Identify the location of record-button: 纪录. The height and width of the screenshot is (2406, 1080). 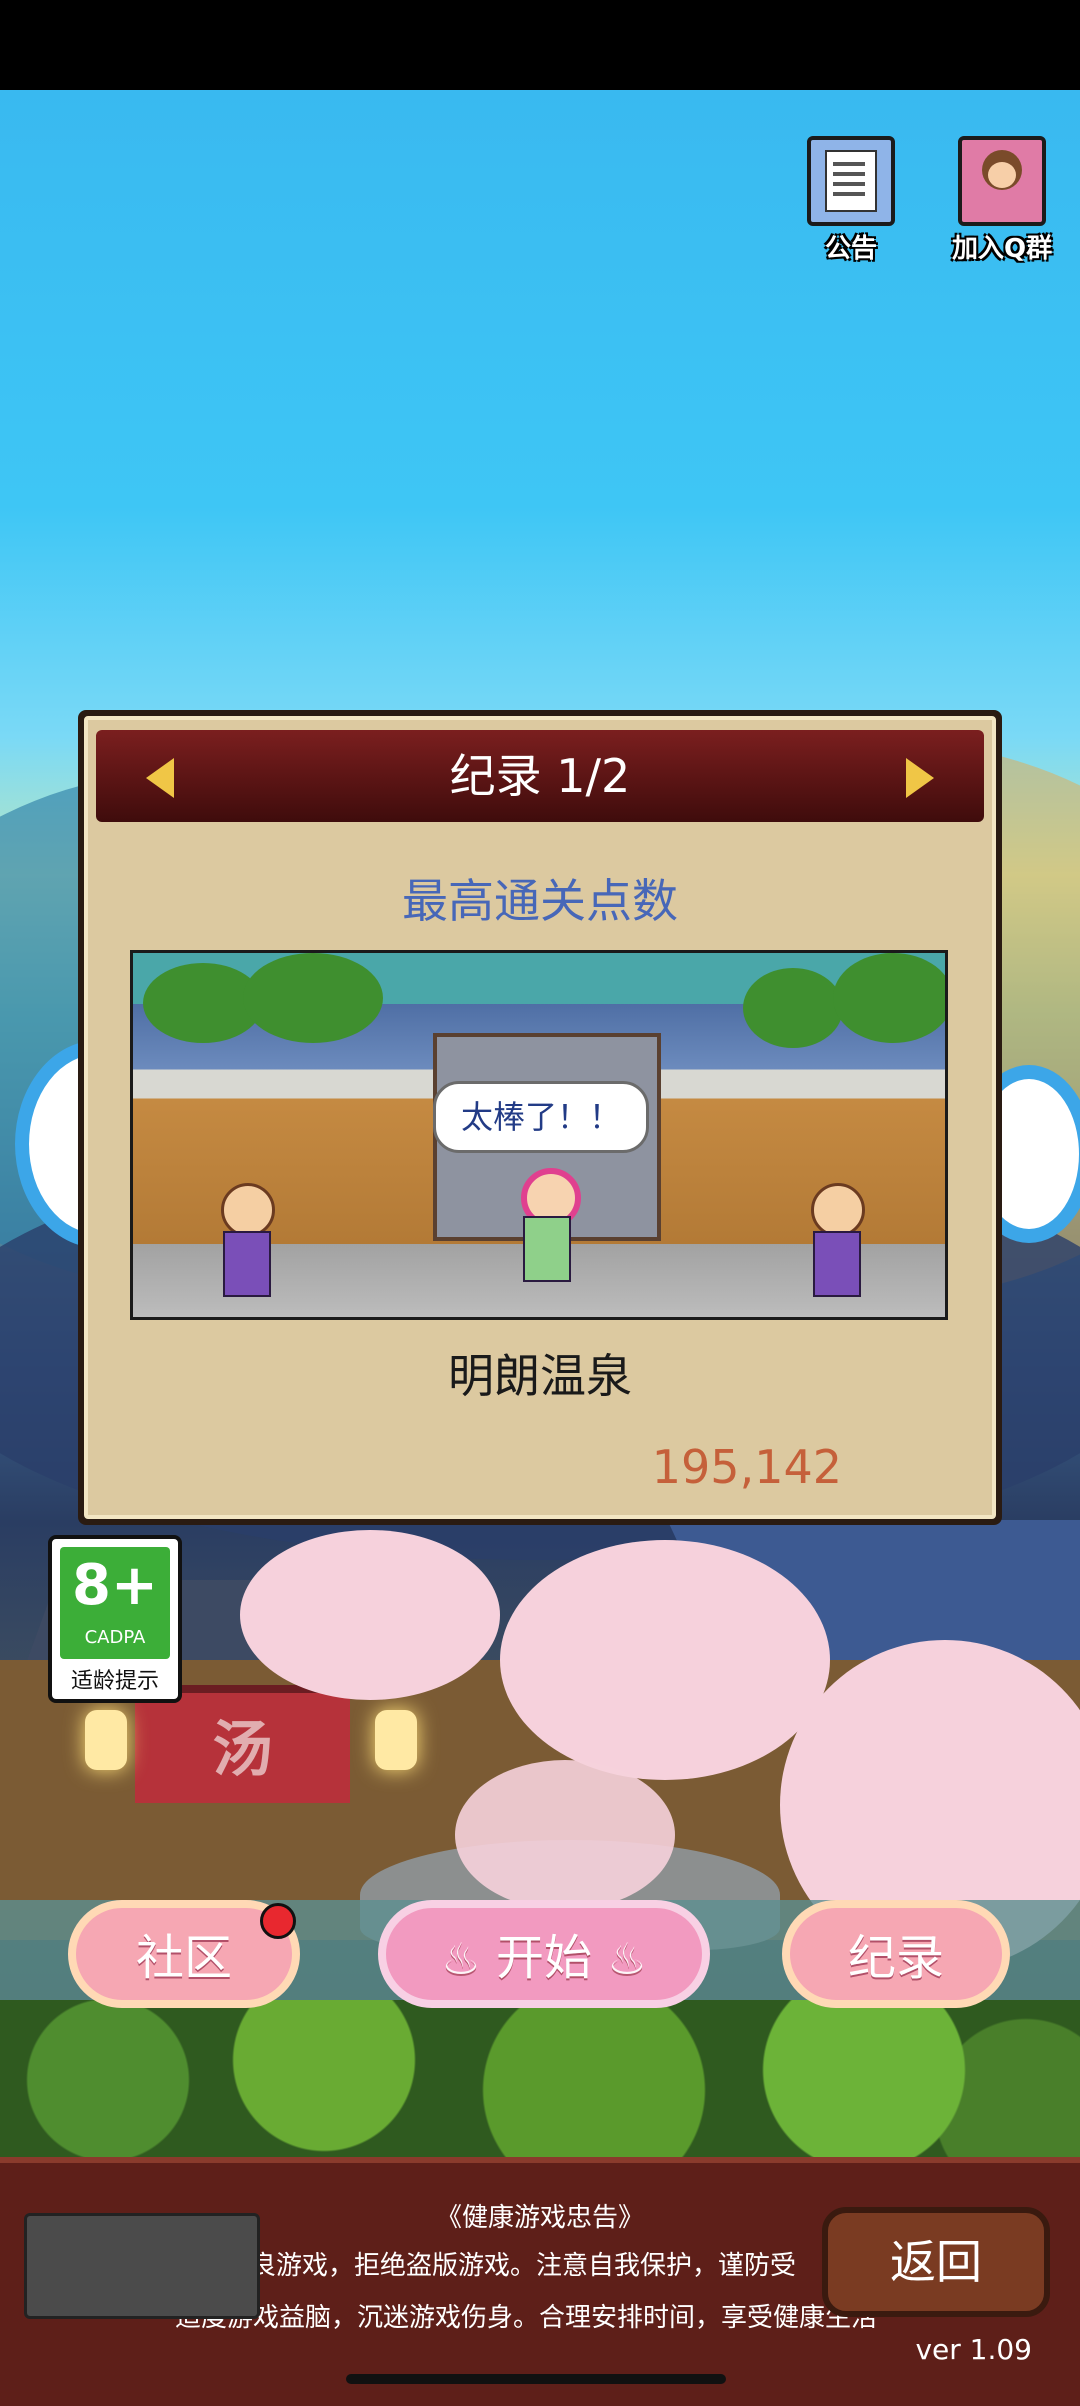
(896, 1954).